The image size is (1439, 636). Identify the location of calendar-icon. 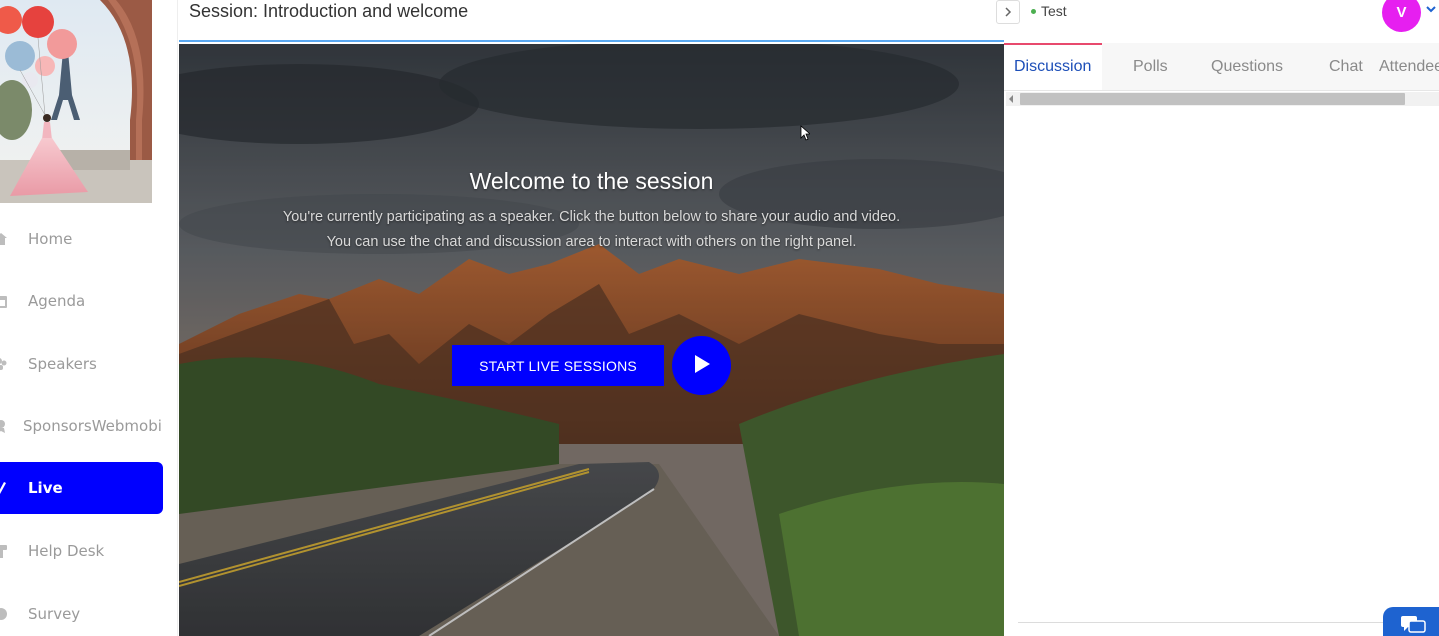
(4, 301).